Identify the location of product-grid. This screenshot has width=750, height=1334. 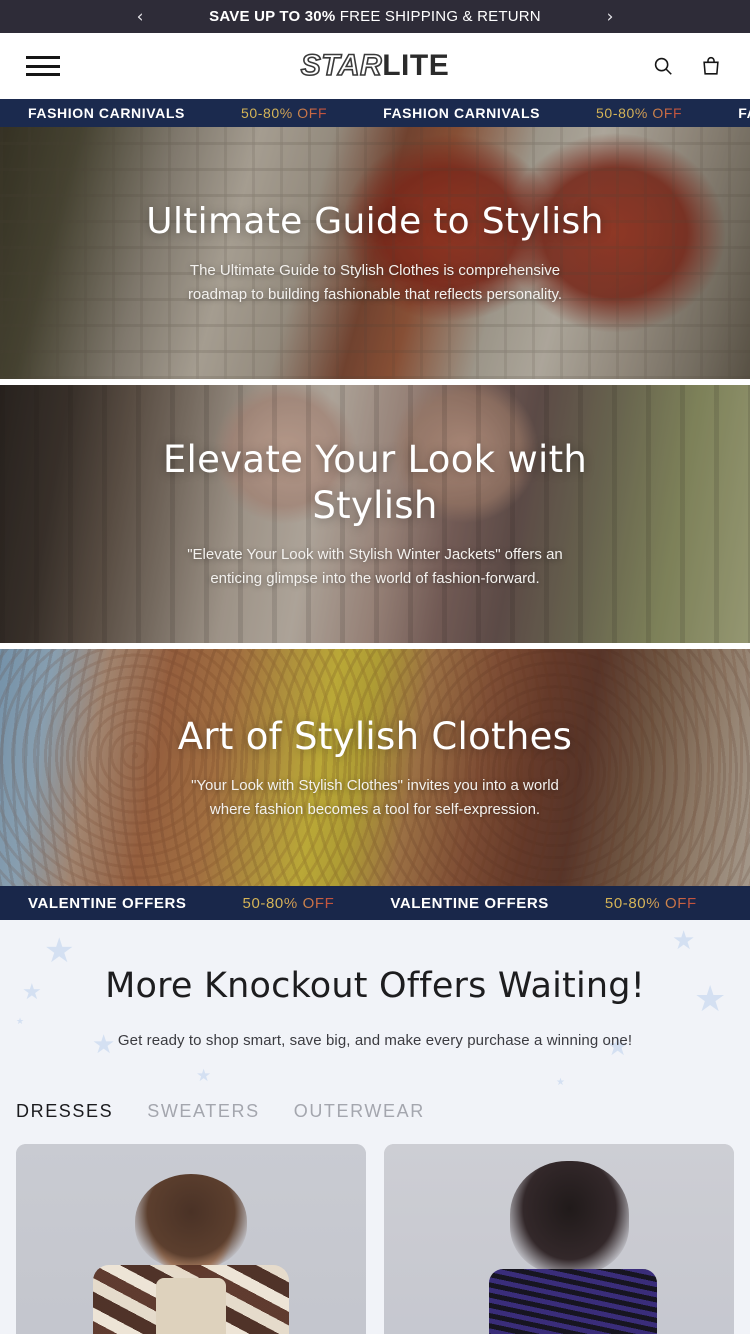
(375, 1234).